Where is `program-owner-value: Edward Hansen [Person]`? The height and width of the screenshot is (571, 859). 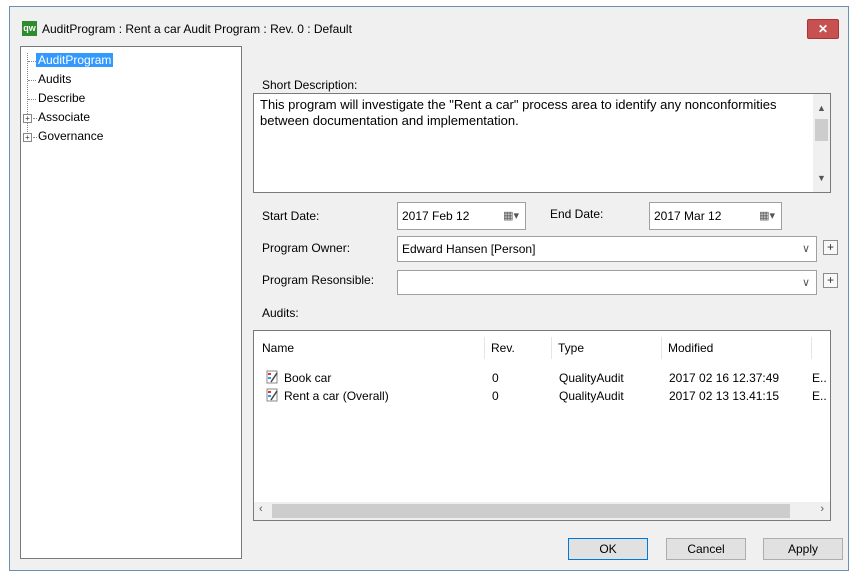 program-owner-value: Edward Hansen [Person] is located at coordinates (469, 249).